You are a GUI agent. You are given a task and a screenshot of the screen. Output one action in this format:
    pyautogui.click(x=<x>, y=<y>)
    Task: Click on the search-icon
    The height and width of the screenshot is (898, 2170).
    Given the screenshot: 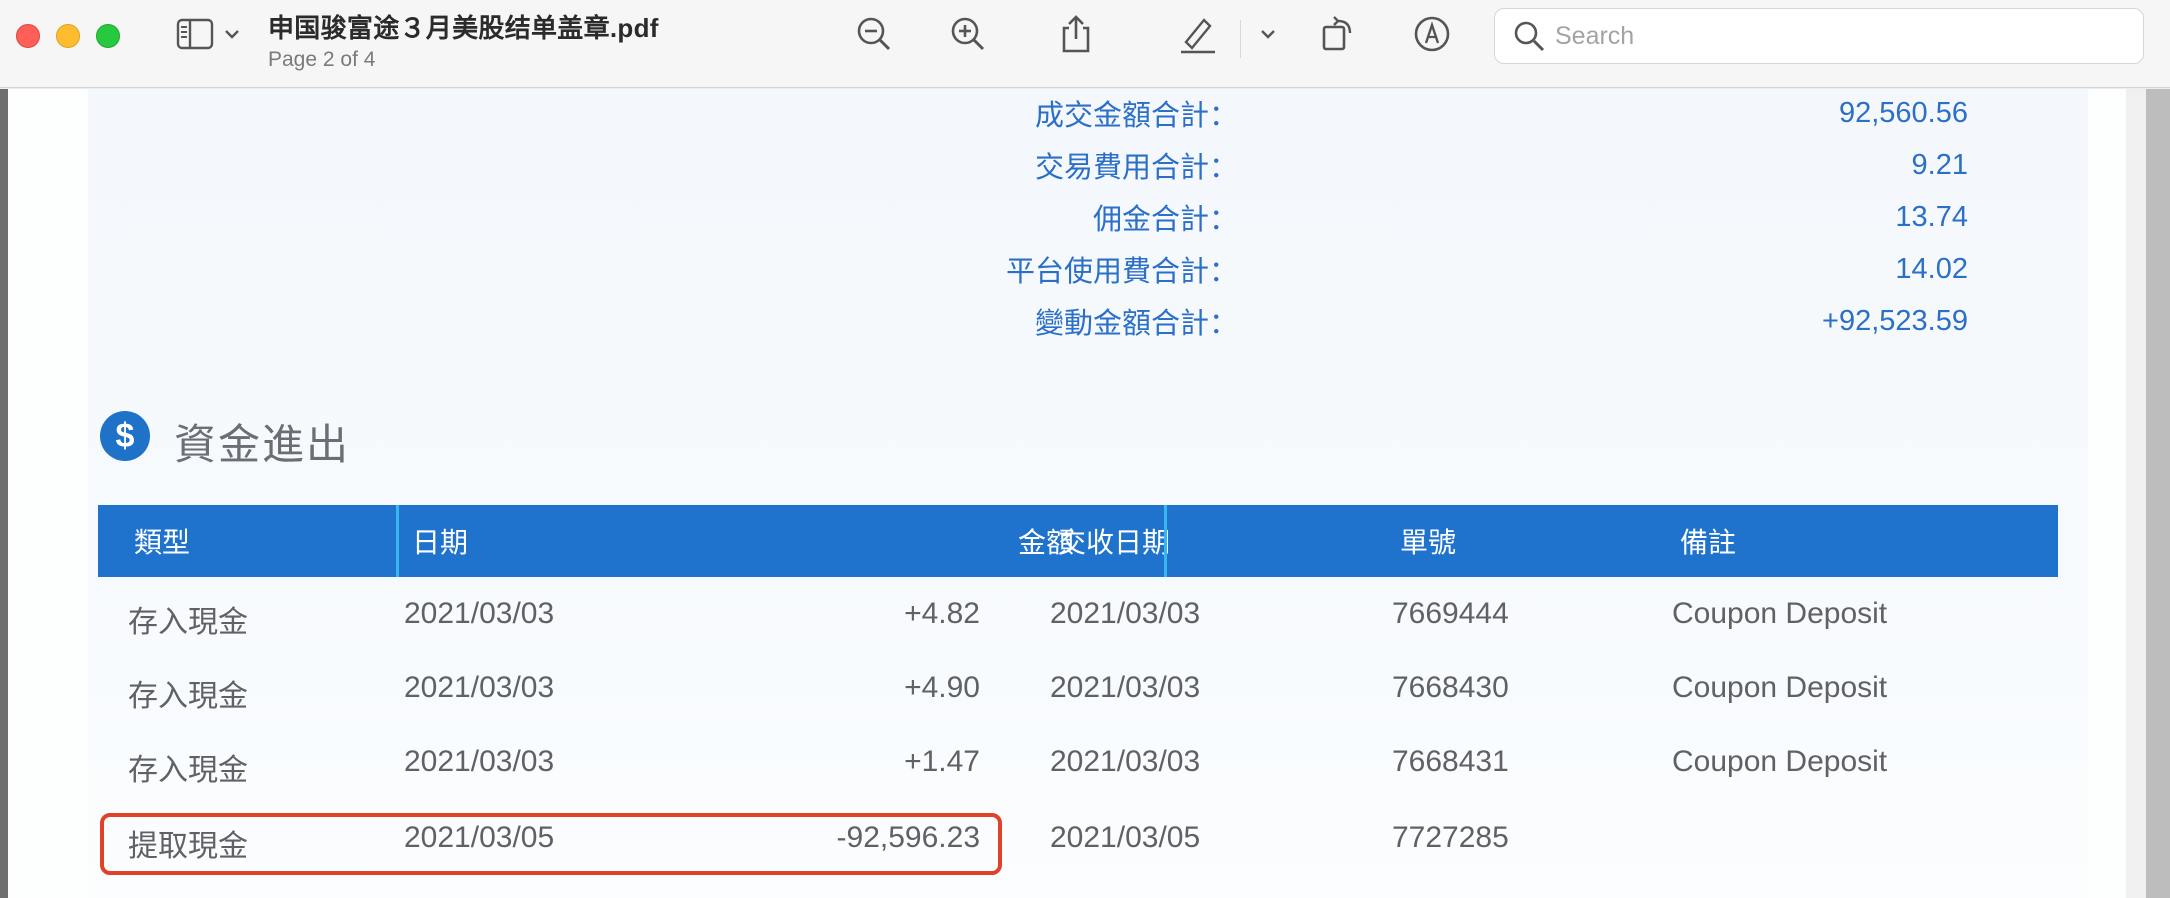 What is the action you would take?
    pyautogui.click(x=1529, y=36)
    